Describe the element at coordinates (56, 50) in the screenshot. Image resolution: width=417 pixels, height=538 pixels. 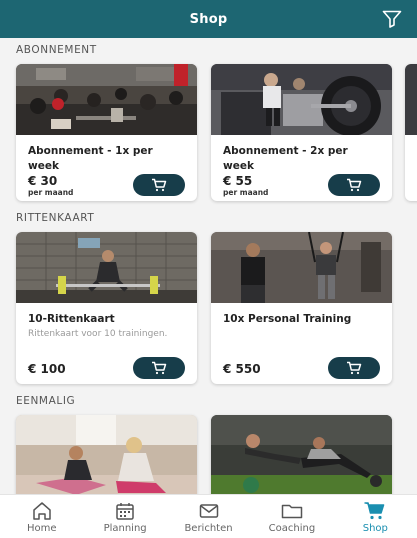
I see `section-title-abonnement: ABONNEMENT` at that location.